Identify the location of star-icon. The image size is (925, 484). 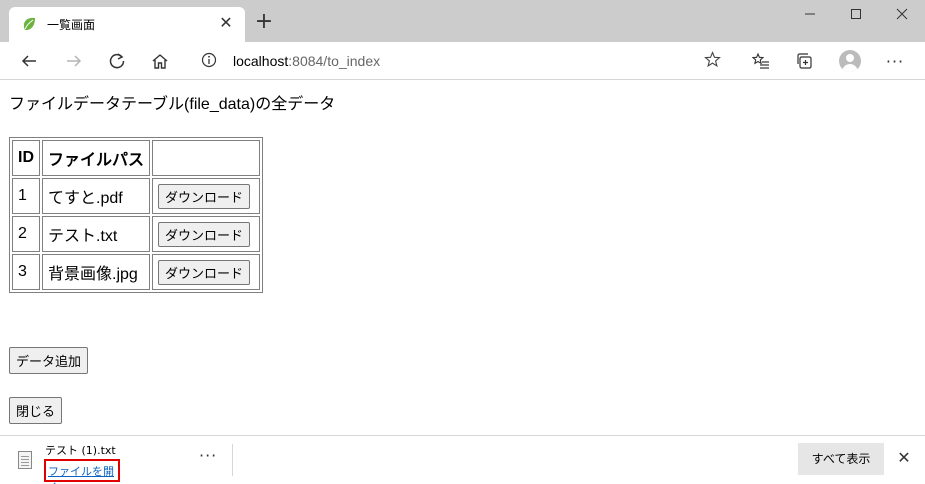
(712, 62).